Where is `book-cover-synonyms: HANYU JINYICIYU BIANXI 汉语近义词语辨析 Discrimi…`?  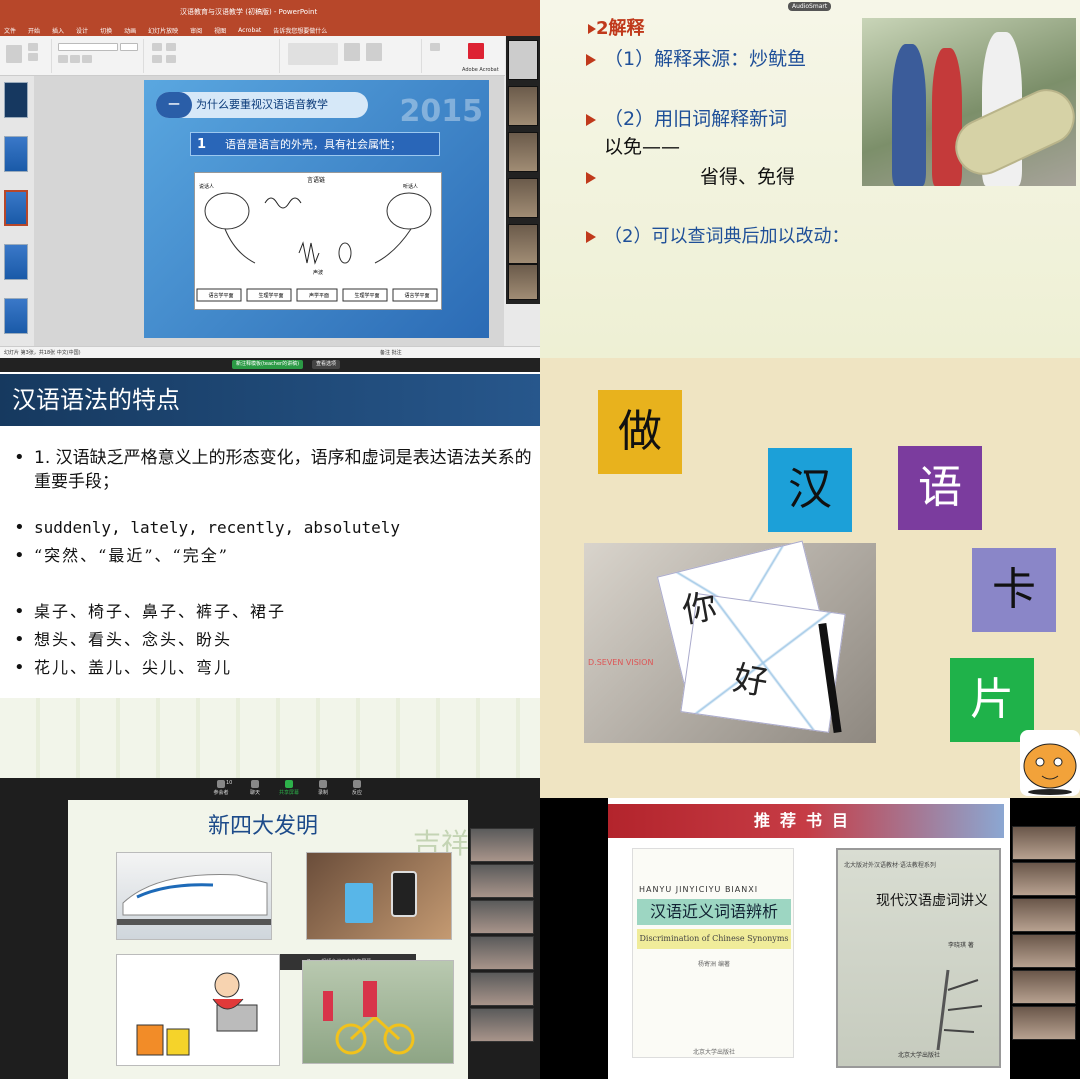
book-cover-synonyms: HANYU JINYICIYU BIANXI 汉语近义词语辨析 Discrimi… is located at coordinates (713, 953).